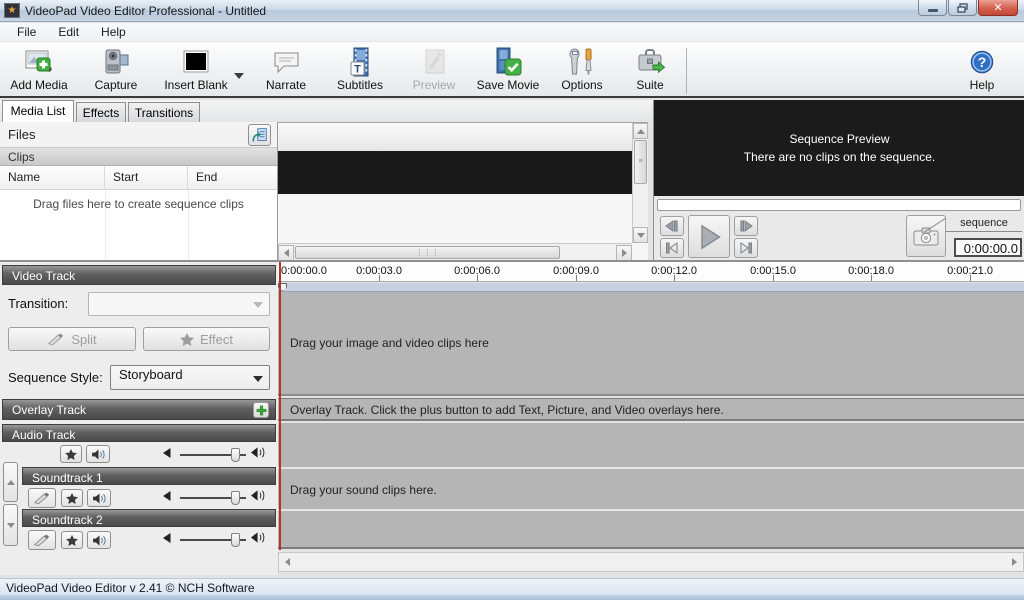  I want to click on tab-media-list: Media List, so click(38, 111).